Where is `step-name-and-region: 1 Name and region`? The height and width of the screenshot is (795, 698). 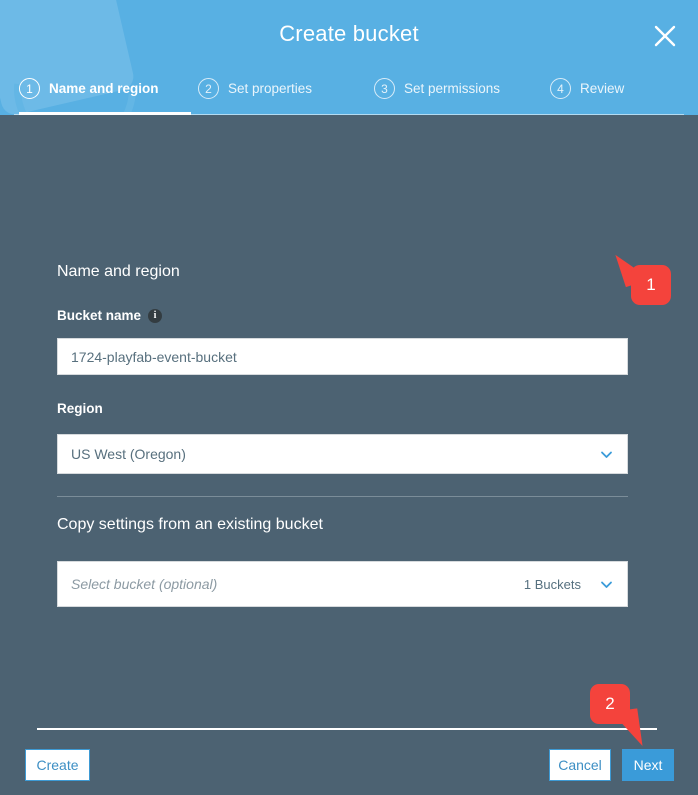
step-name-and-region: 1 Name and region is located at coordinates (105, 92).